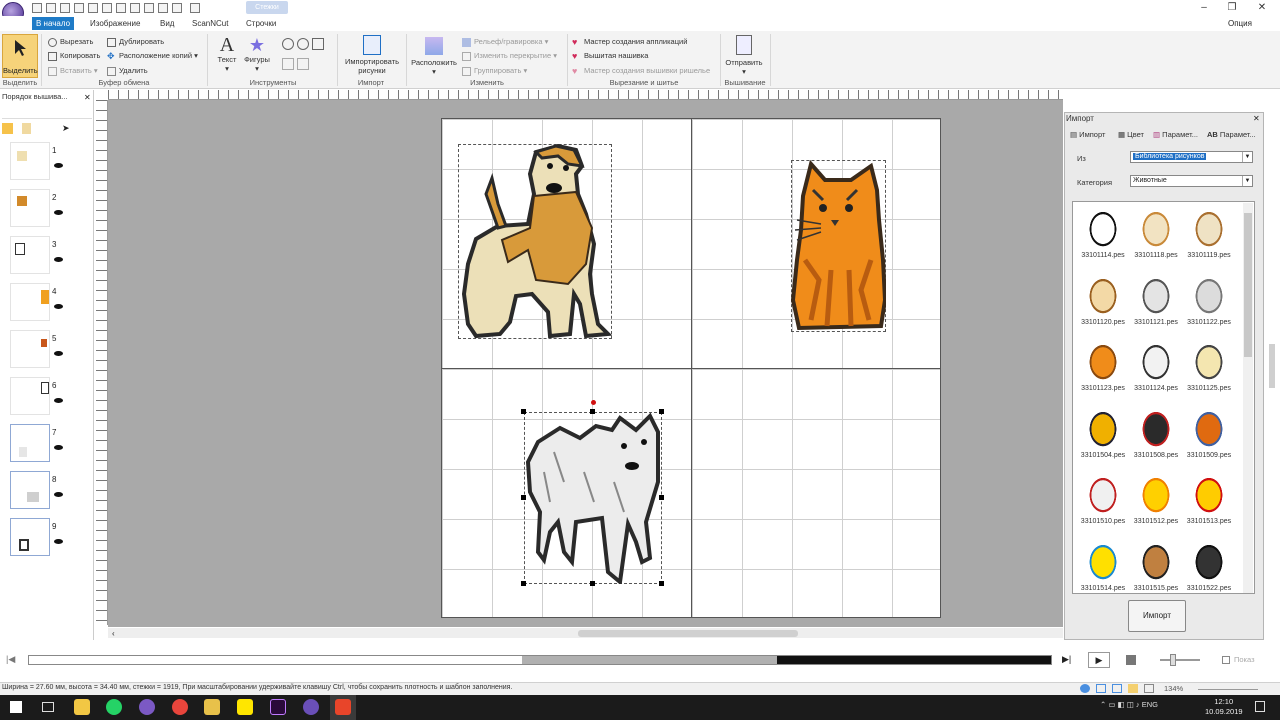 This screenshot has width=1280, height=720. I want to click on show-checkbox, so click(1226, 660).